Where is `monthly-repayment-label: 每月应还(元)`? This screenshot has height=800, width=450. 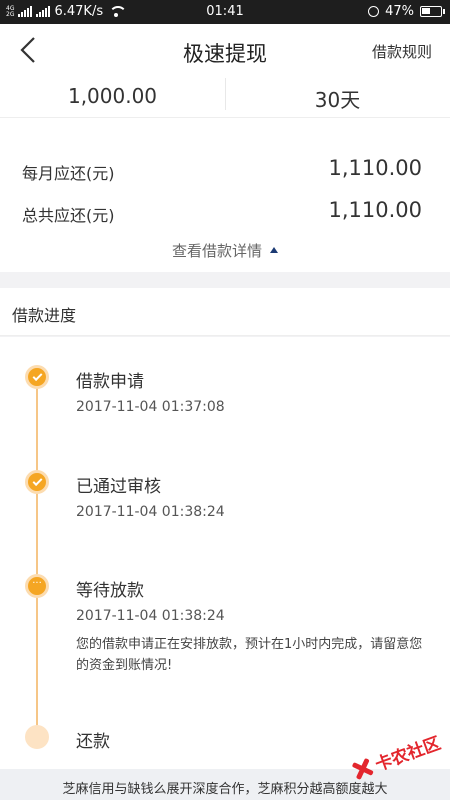 monthly-repayment-label: 每月应还(元) is located at coordinates (68, 173).